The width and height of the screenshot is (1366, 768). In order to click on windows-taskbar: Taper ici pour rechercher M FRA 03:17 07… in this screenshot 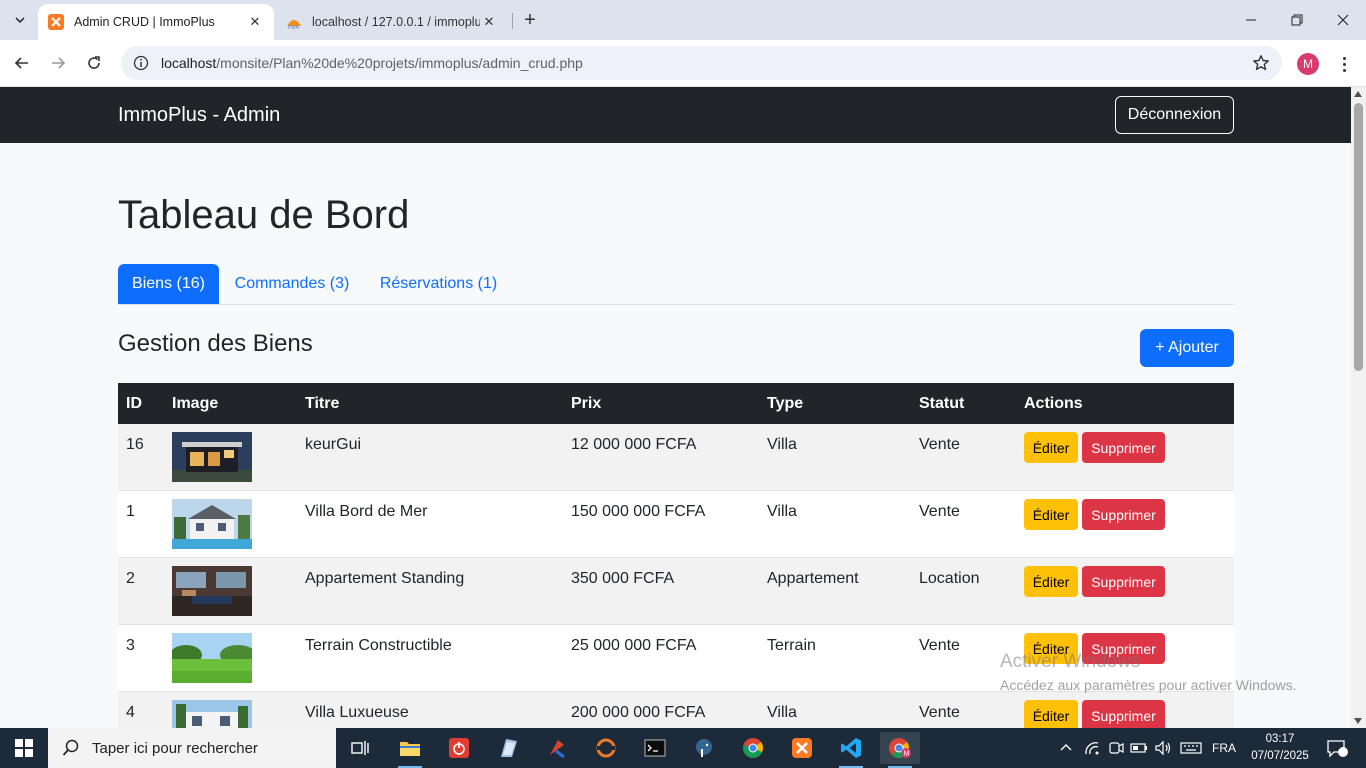, I will do `click(683, 748)`.